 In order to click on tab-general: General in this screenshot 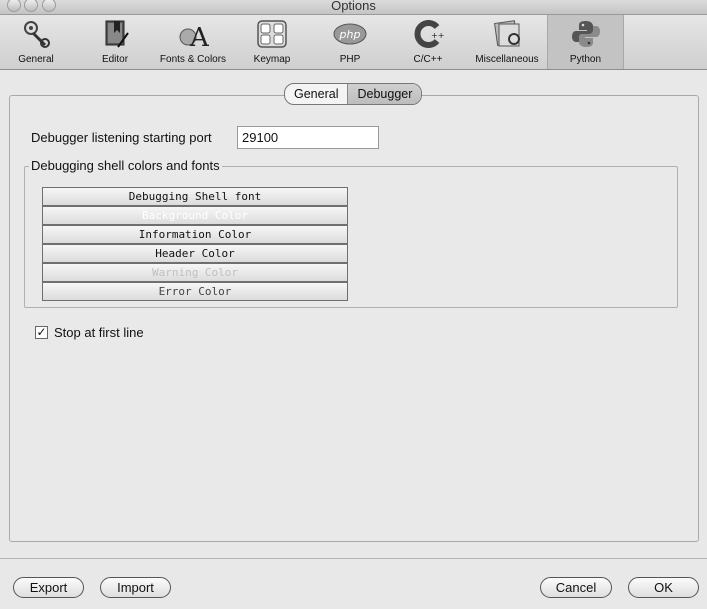, I will do `click(316, 94)`.